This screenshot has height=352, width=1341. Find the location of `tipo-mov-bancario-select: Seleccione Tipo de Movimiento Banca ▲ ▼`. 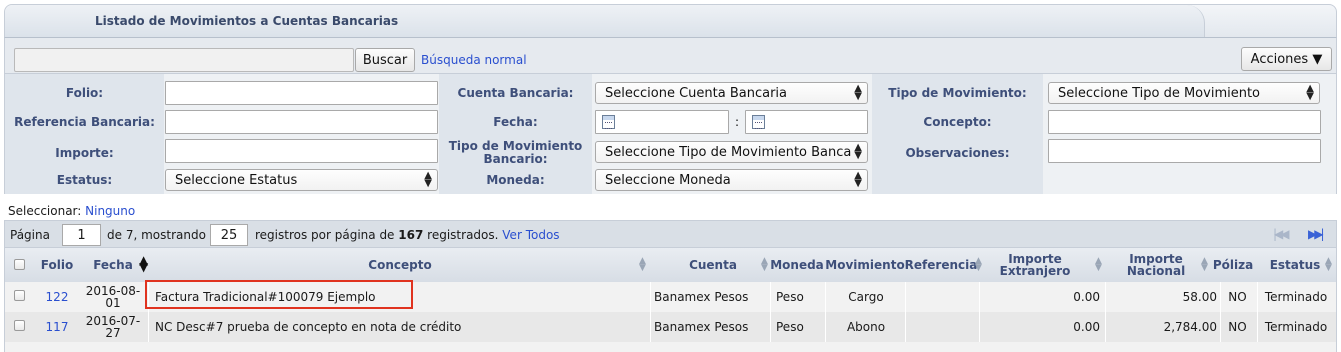

tipo-mov-bancario-select: Seleccione Tipo de Movimiento Banca ▲ ▼ is located at coordinates (731, 152).